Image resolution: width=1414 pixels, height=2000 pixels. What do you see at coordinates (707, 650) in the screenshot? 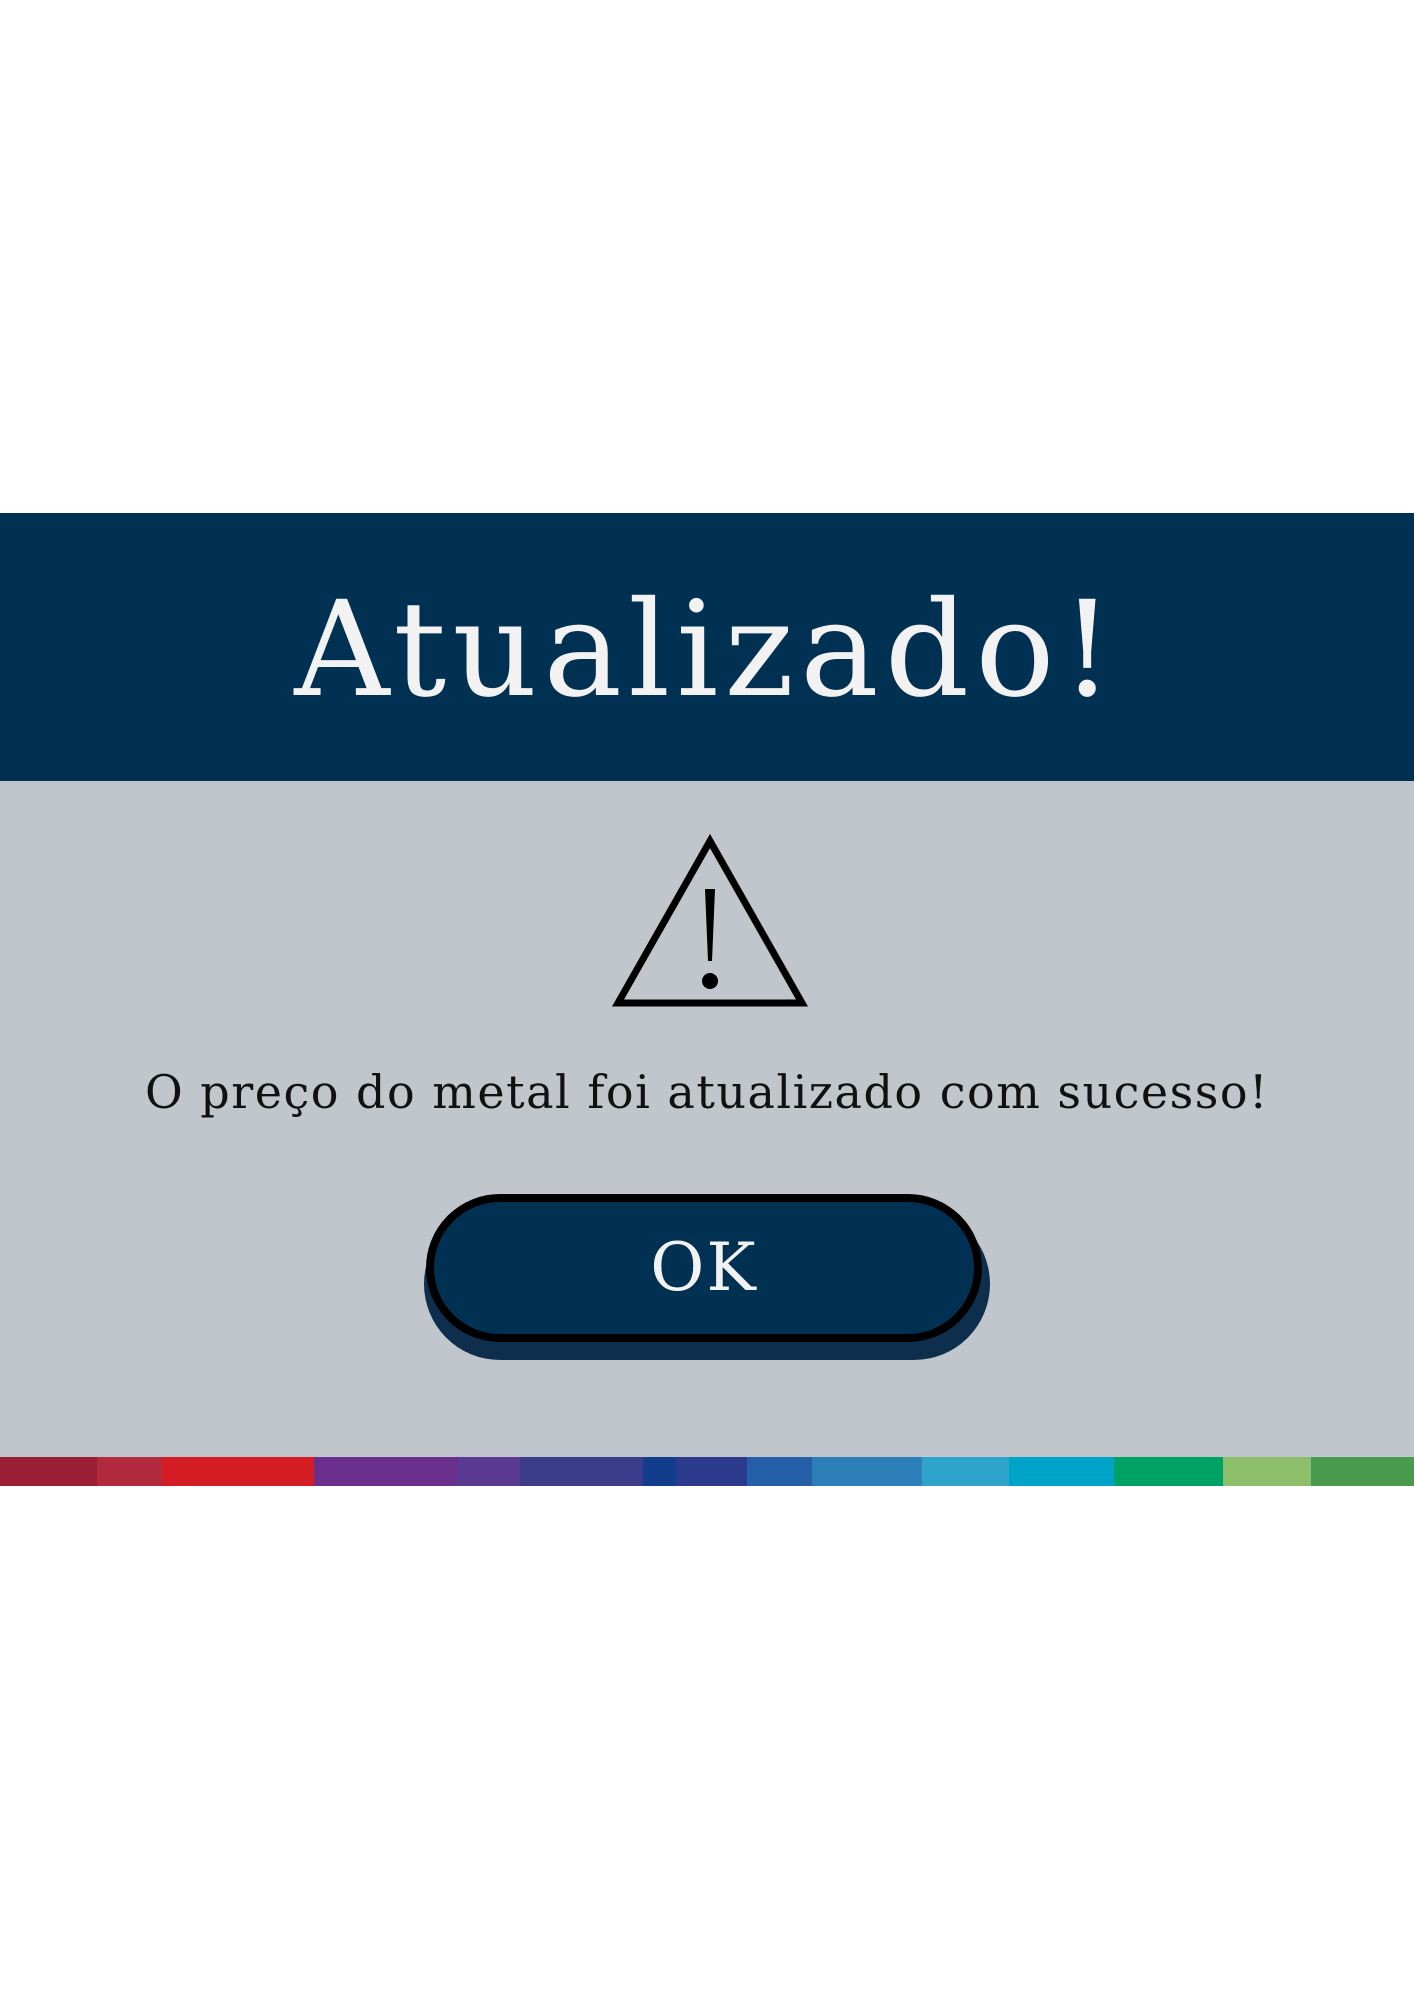
I see `dialog-title: Atualizado!` at bounding box center [707, 650].